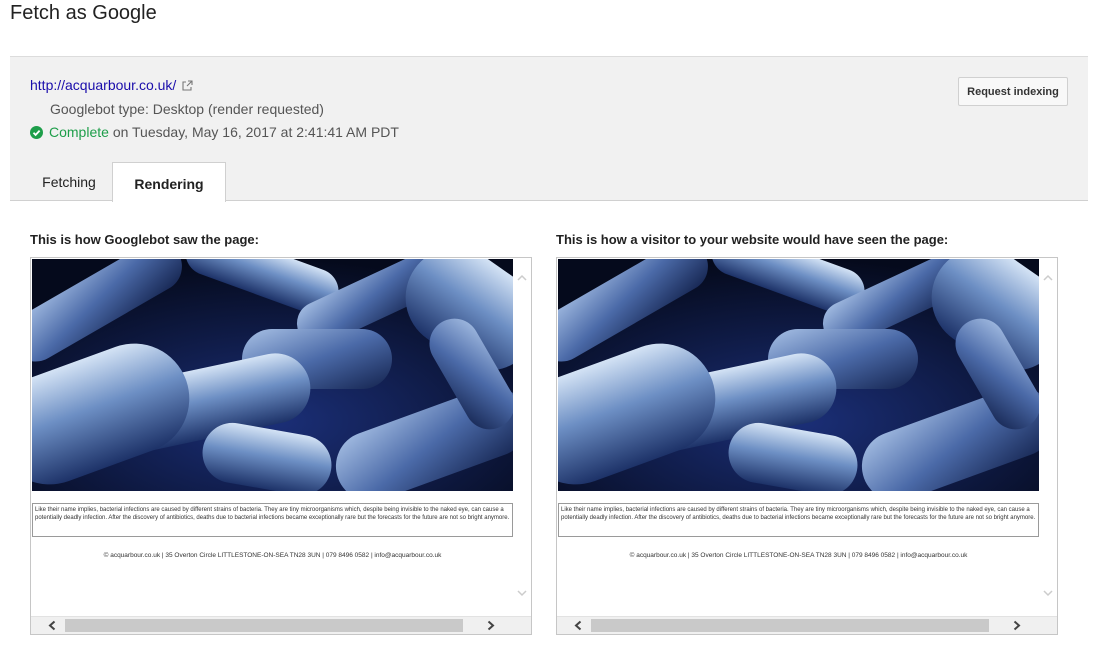 The image size is (1099, 654). What do you see at coordinates (1013, 91) in the screenshot?
I see `request-indexing-button: Request indexing` at bounding box center [1013, 91].